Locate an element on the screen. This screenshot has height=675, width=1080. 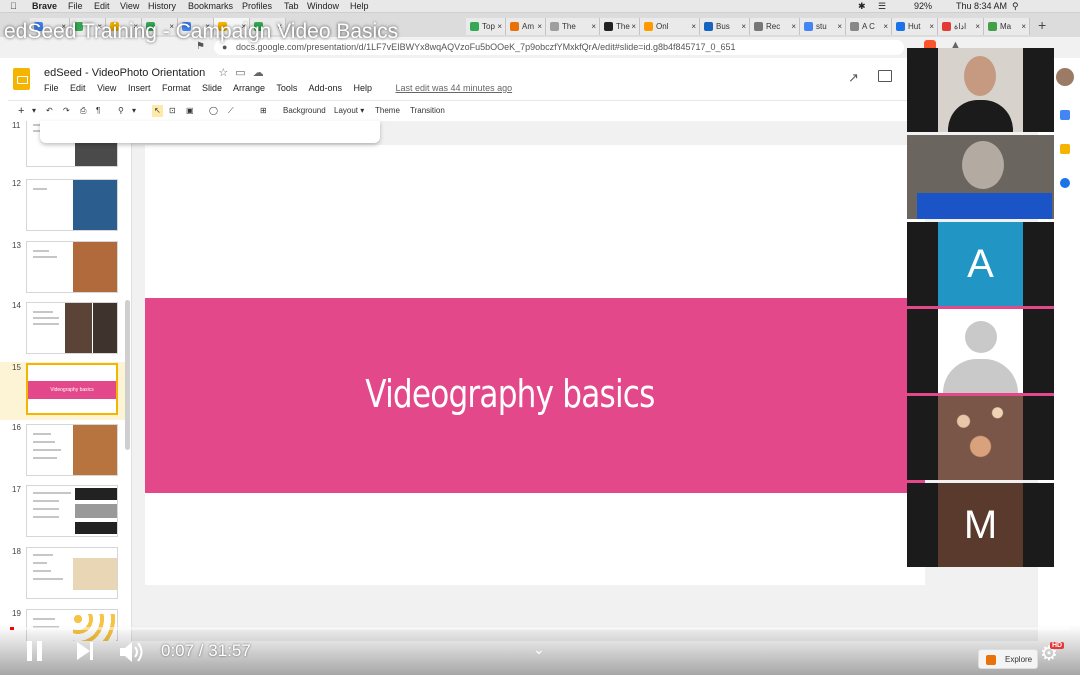
browser-tab: Ma × is located at coordinates (1007, 26).